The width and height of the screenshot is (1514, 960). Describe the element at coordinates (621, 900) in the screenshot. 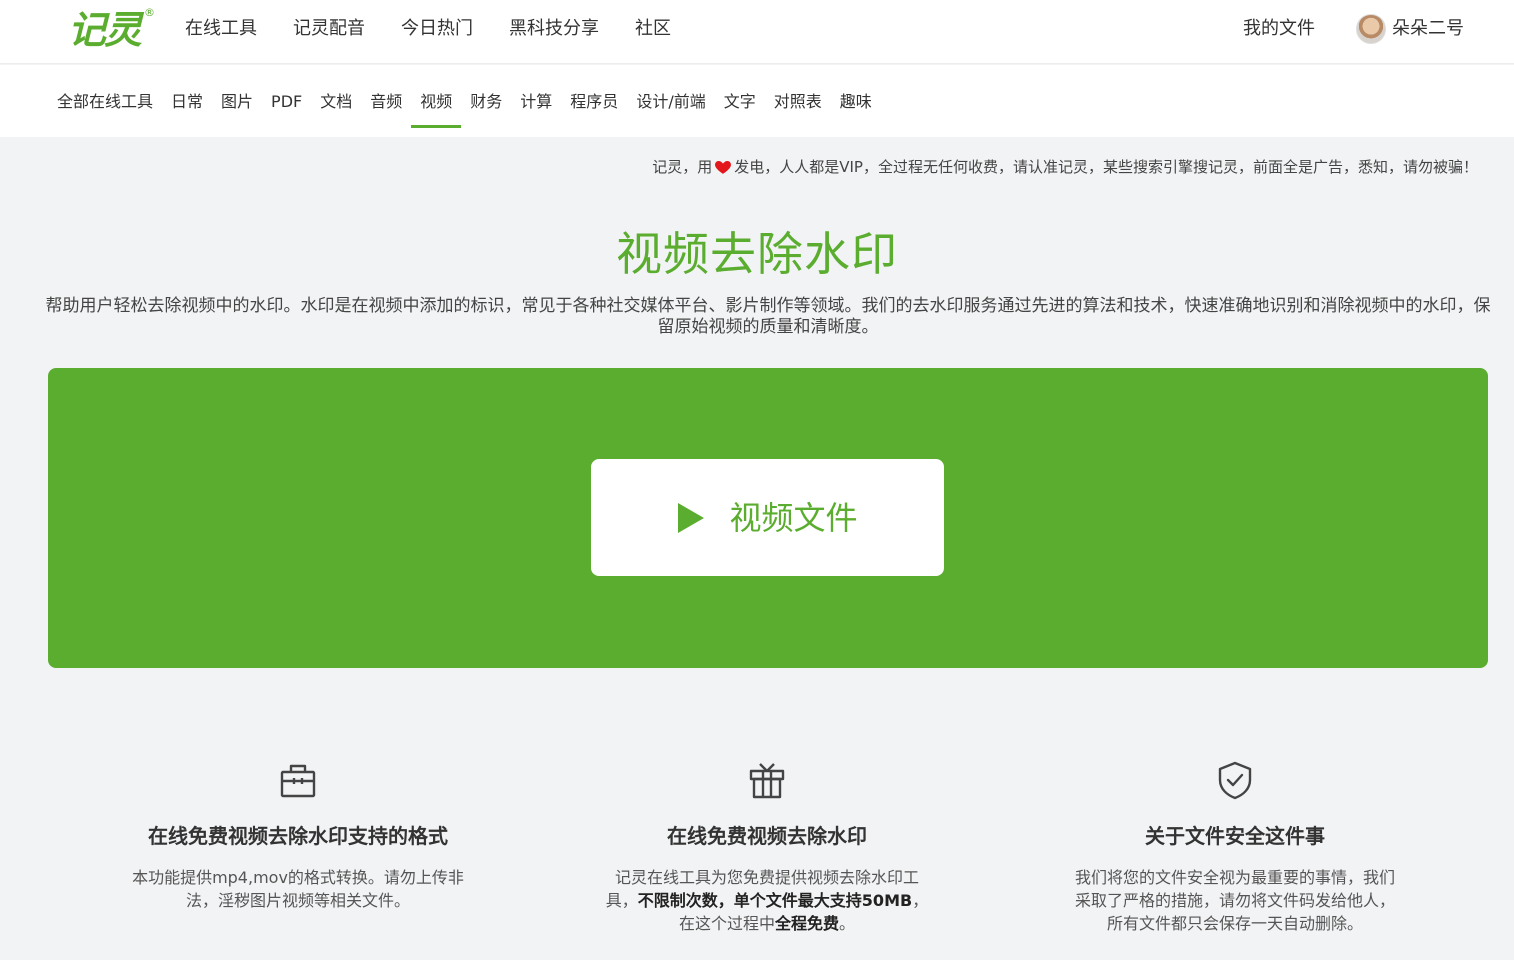

I see `feature-text-pre: 具，` at that location.